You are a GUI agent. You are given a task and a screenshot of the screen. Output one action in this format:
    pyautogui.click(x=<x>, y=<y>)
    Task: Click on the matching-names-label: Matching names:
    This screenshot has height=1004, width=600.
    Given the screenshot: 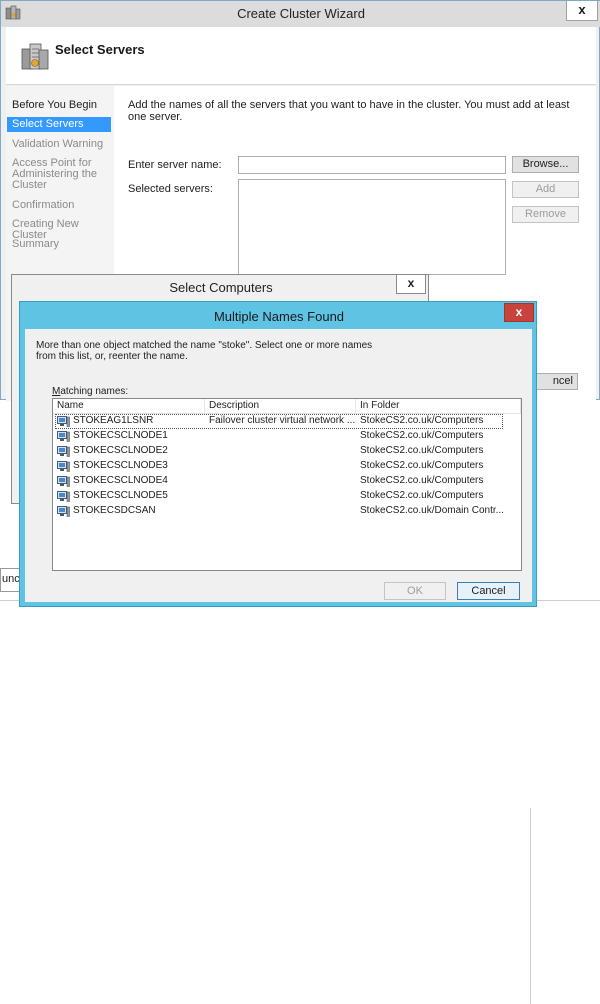 What is the action you would take?
    pyautogui.click(x=90, y=391)
    